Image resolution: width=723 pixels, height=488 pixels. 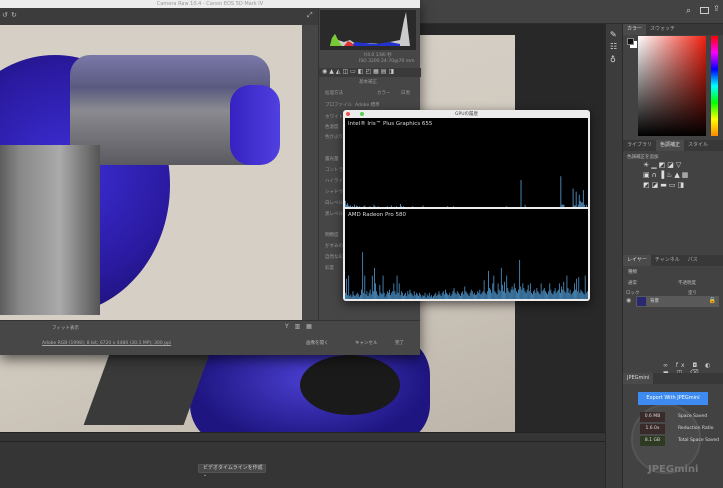 I want to click on timeline-button-label: ビデオタイムラインを作成, so click(x=233, y=468).